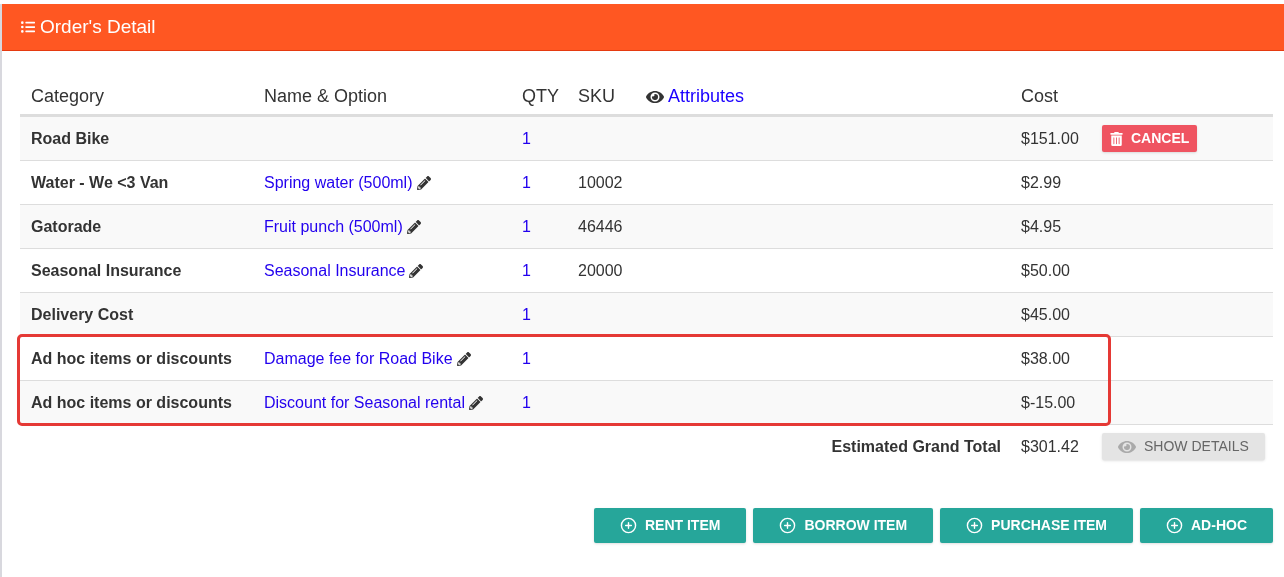 The height and width of the screenshot is (577, 1284). What do you see at coordinates (600, 226) in the screenshot?
I see `sku-cell: 46446` at bounding box center [600, 226].